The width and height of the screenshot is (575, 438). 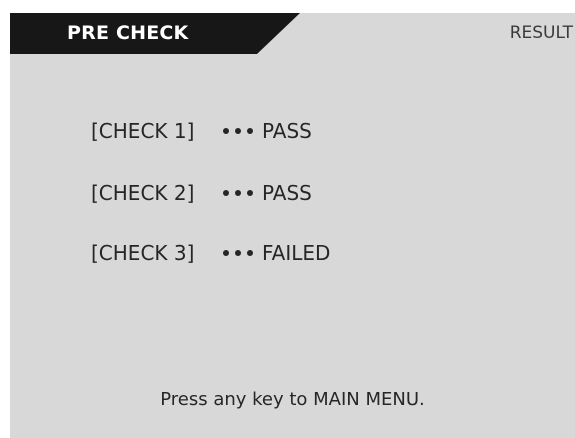 What do you see at coordinates (210, 253) in the screenshot?
I see `check-row-3: [CHECK 3] FAILED` at bounding box center [210, 253].